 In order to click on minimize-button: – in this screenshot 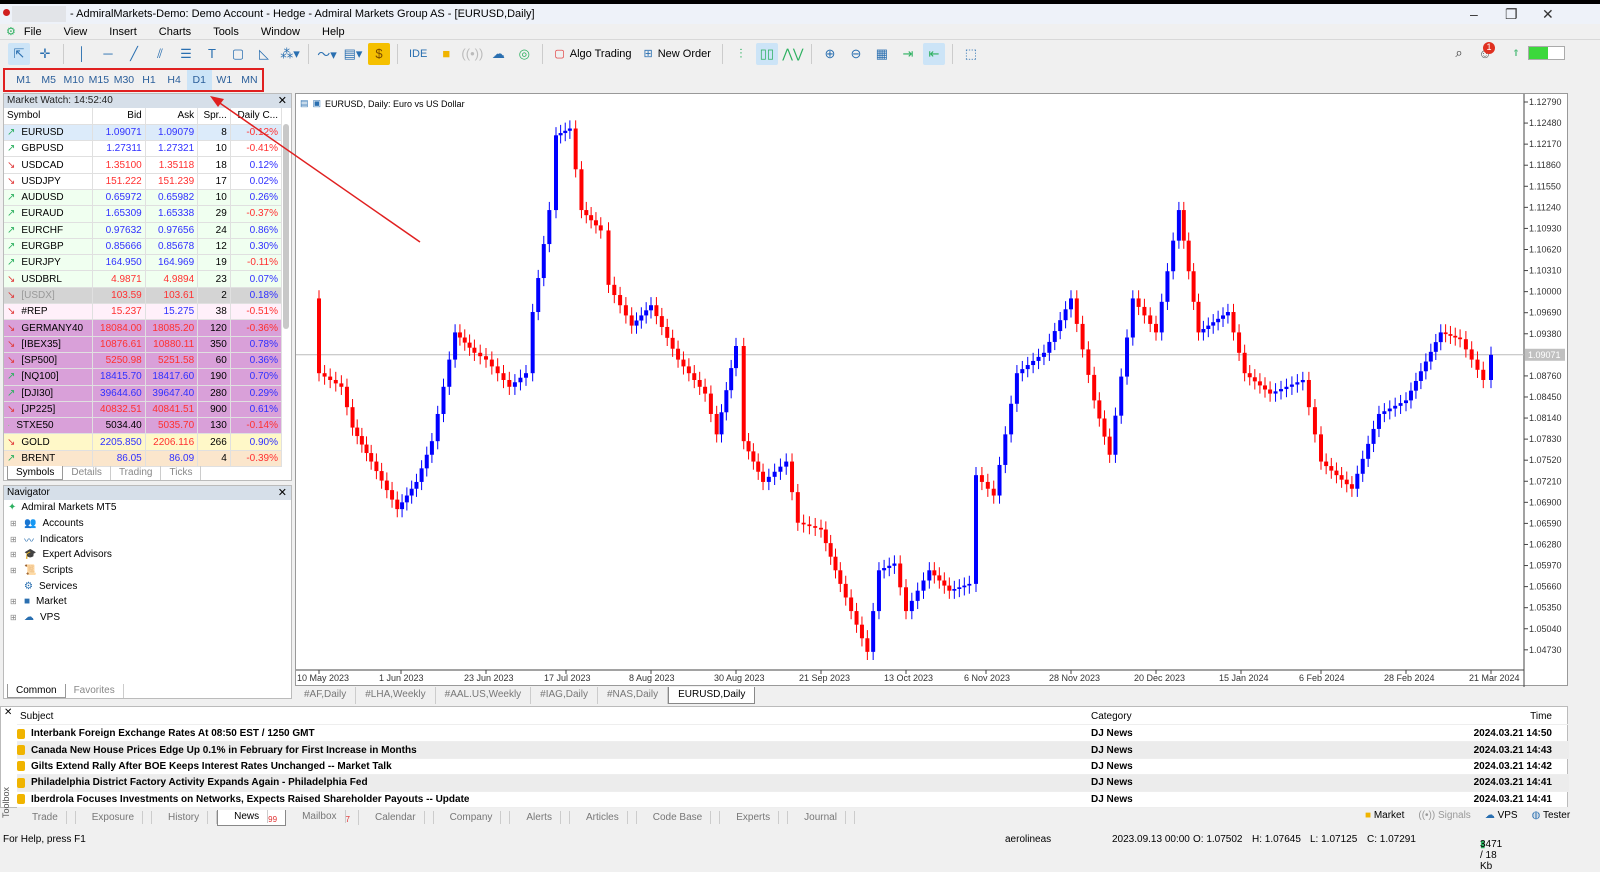, I will do `click(1474, 14)`.